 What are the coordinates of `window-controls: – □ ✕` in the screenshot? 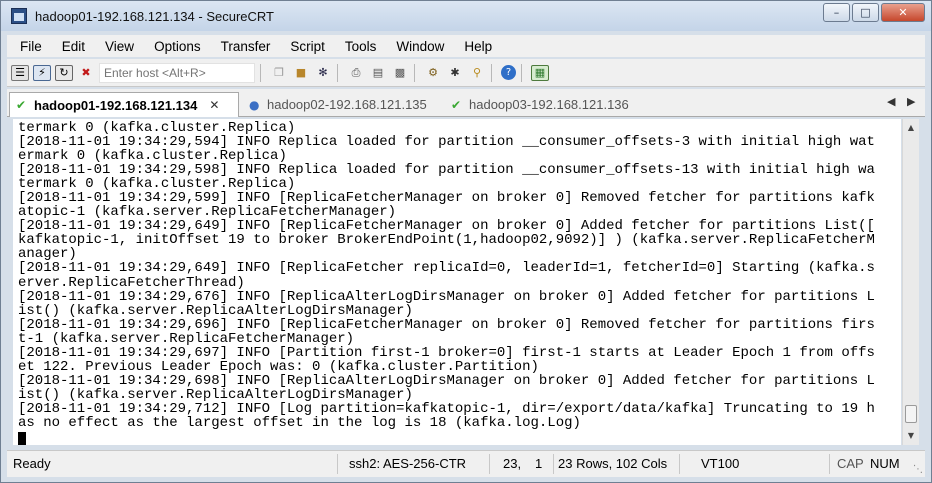 It's located at (874, 12).